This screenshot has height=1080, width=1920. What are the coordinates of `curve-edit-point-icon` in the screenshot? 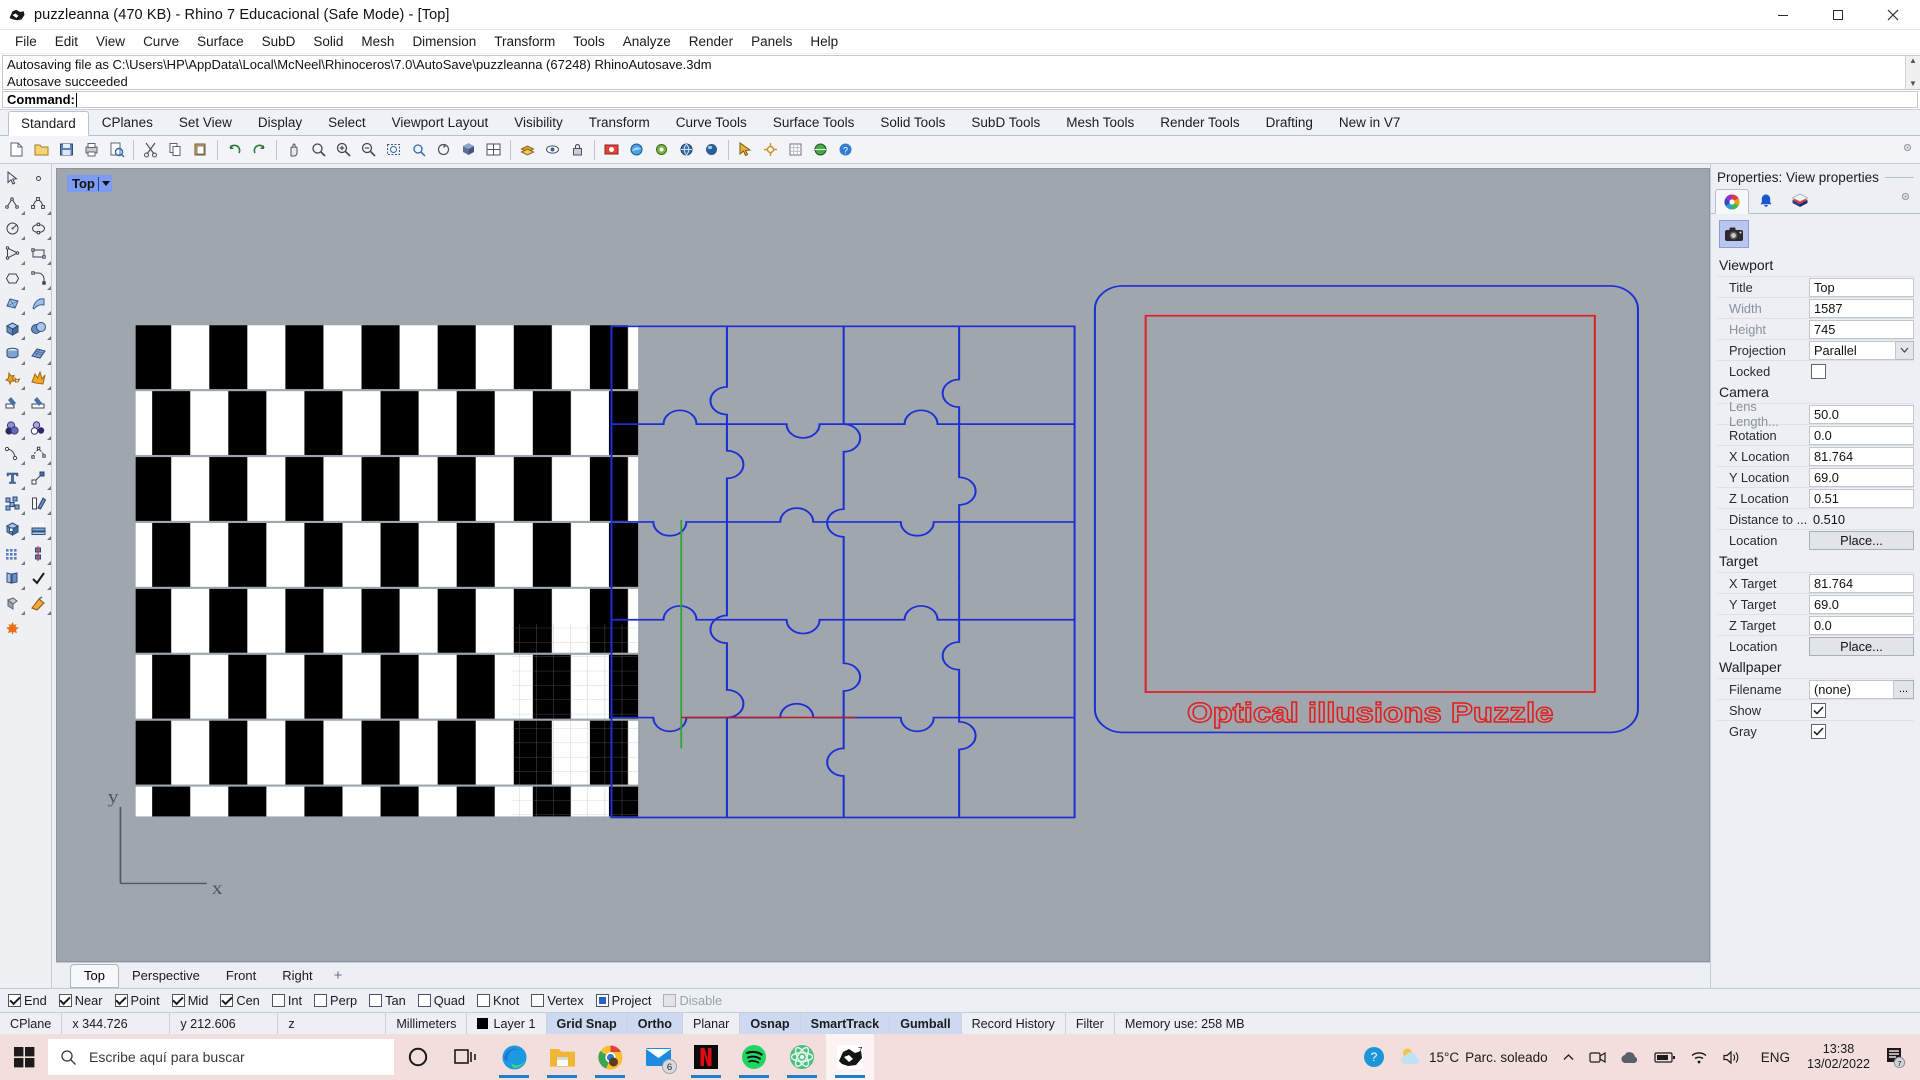 It's located at (13, 453).